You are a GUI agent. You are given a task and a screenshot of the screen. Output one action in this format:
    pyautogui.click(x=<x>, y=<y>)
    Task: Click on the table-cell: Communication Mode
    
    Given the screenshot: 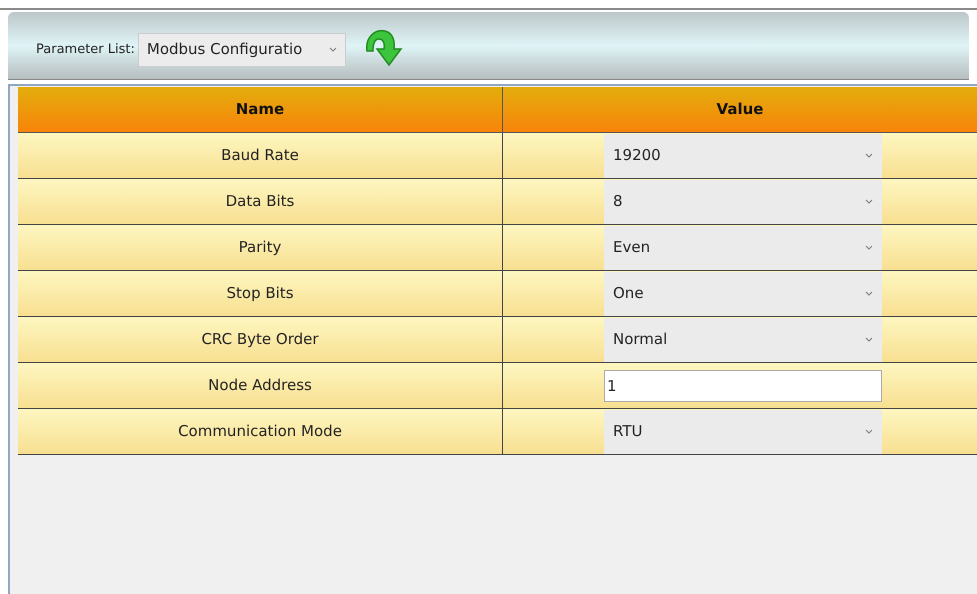 What is the action you would take?
    pyautogui.click(x=260, y=431)
    